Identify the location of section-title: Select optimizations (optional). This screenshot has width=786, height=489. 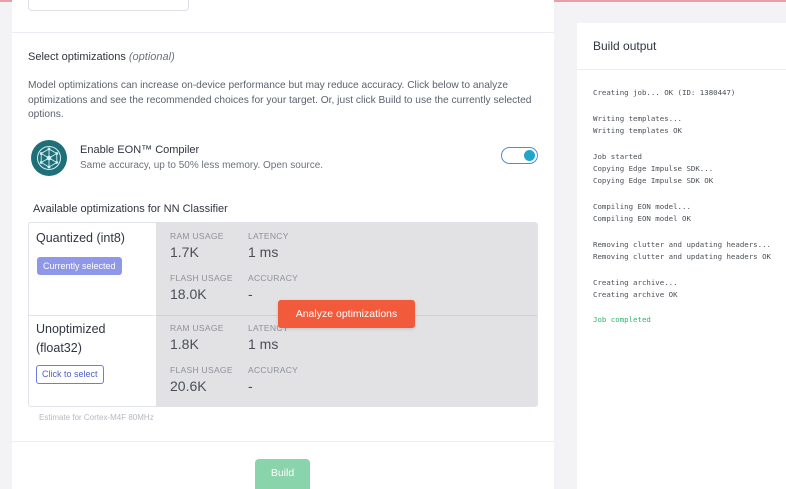
(101, 57).